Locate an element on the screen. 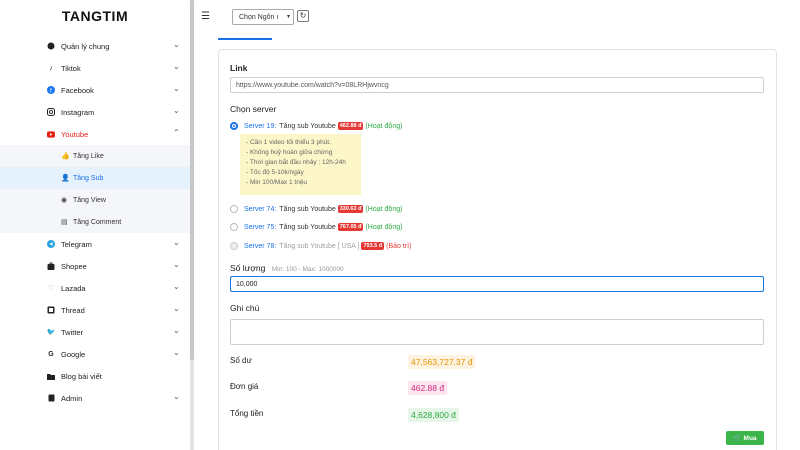 This screenshot has width=800, height=450. unit-price-value: 462.88 đ is located at coordinates (428, 388).